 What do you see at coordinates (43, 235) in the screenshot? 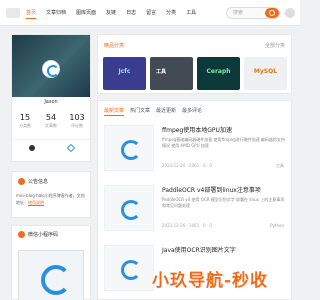
I see `mini-program-title: 微信小程序码` at bounding box center [43, 235].